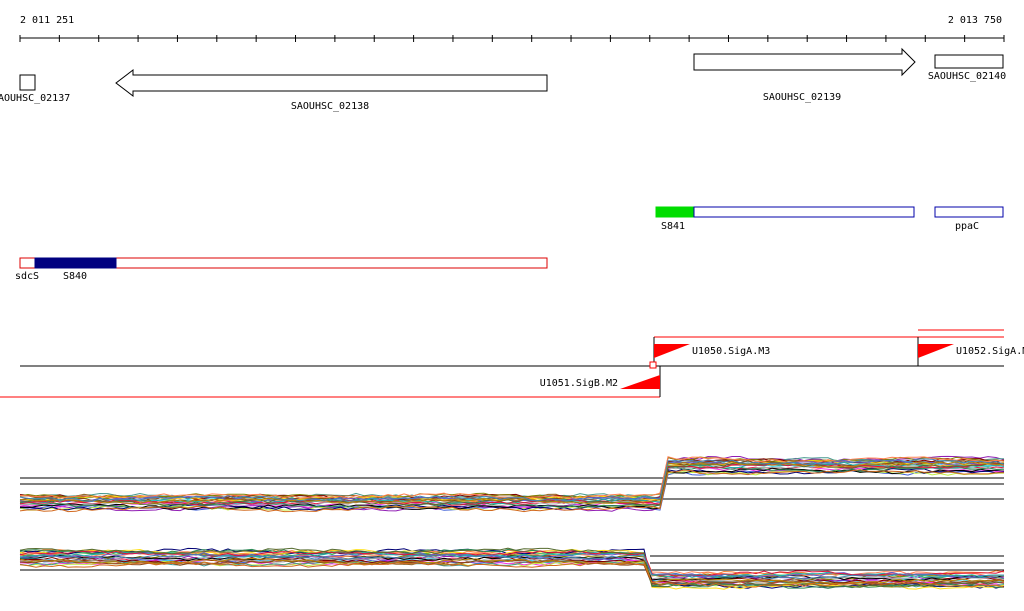 Image resolution: width=1024 pixels, height=611 pixels. I want to click on gene-label-02139: SAOUHSC_02139, so click(802, 97).